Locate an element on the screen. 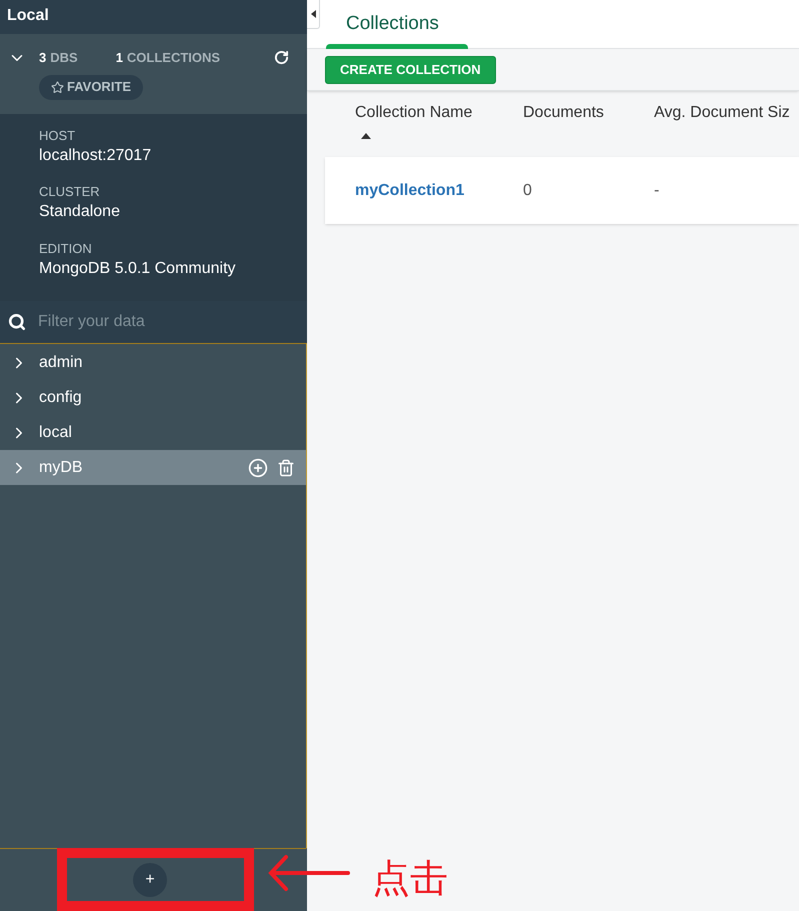 Image resolution: width=799 pixels, height=911 pixels. table-cell: - is located at coordinates (657, 190).